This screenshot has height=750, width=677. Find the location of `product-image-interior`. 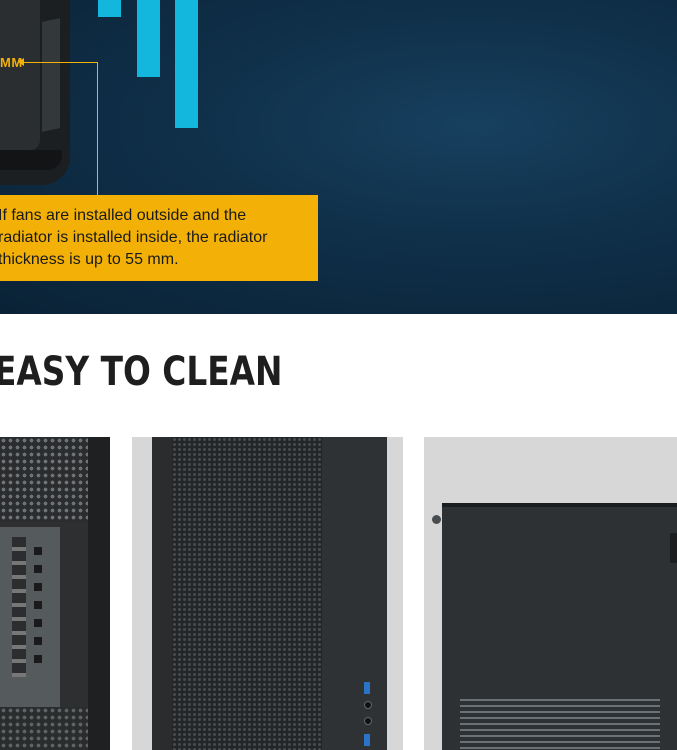

product-image-interior is located at coordinates (55, 593).